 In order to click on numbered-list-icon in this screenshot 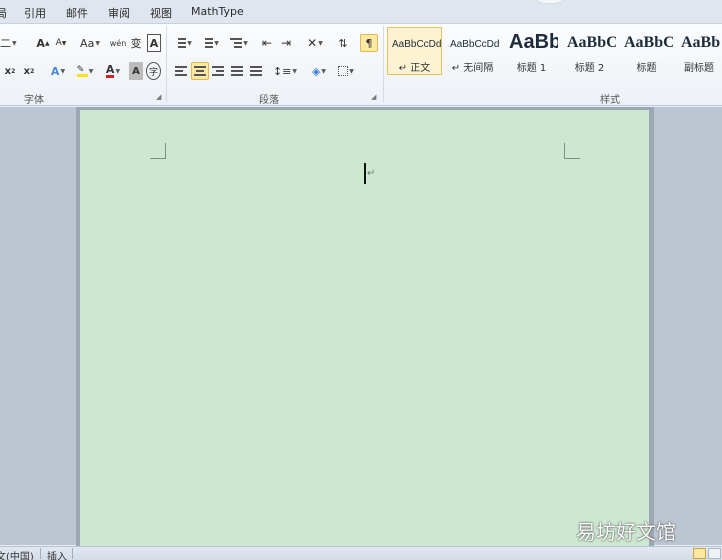, I will do `click(209, 43)`.